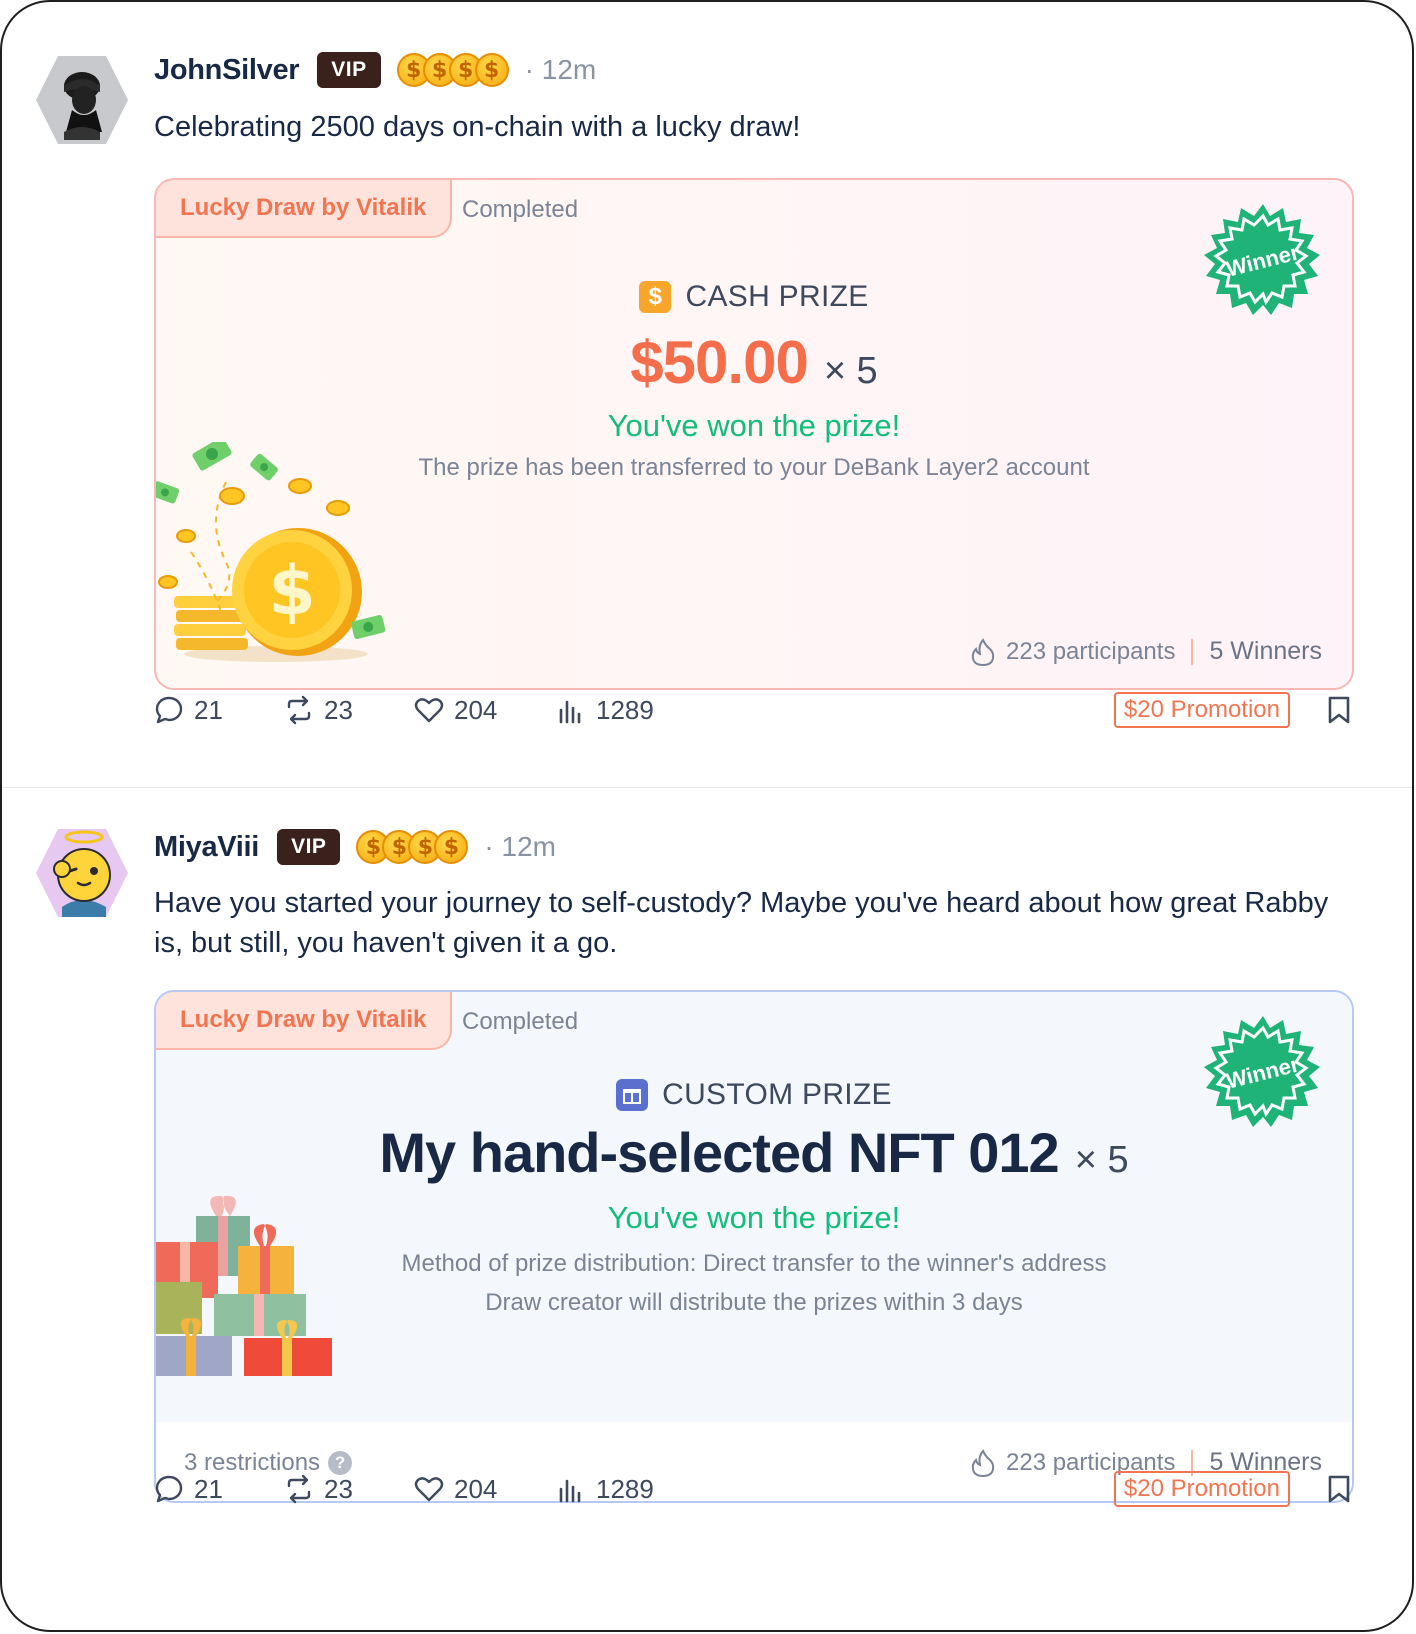  What do you see at coordinates (719, 362) in the screenshot?
I see `prize-amount: $50.00` at bounding box center [719, 362].